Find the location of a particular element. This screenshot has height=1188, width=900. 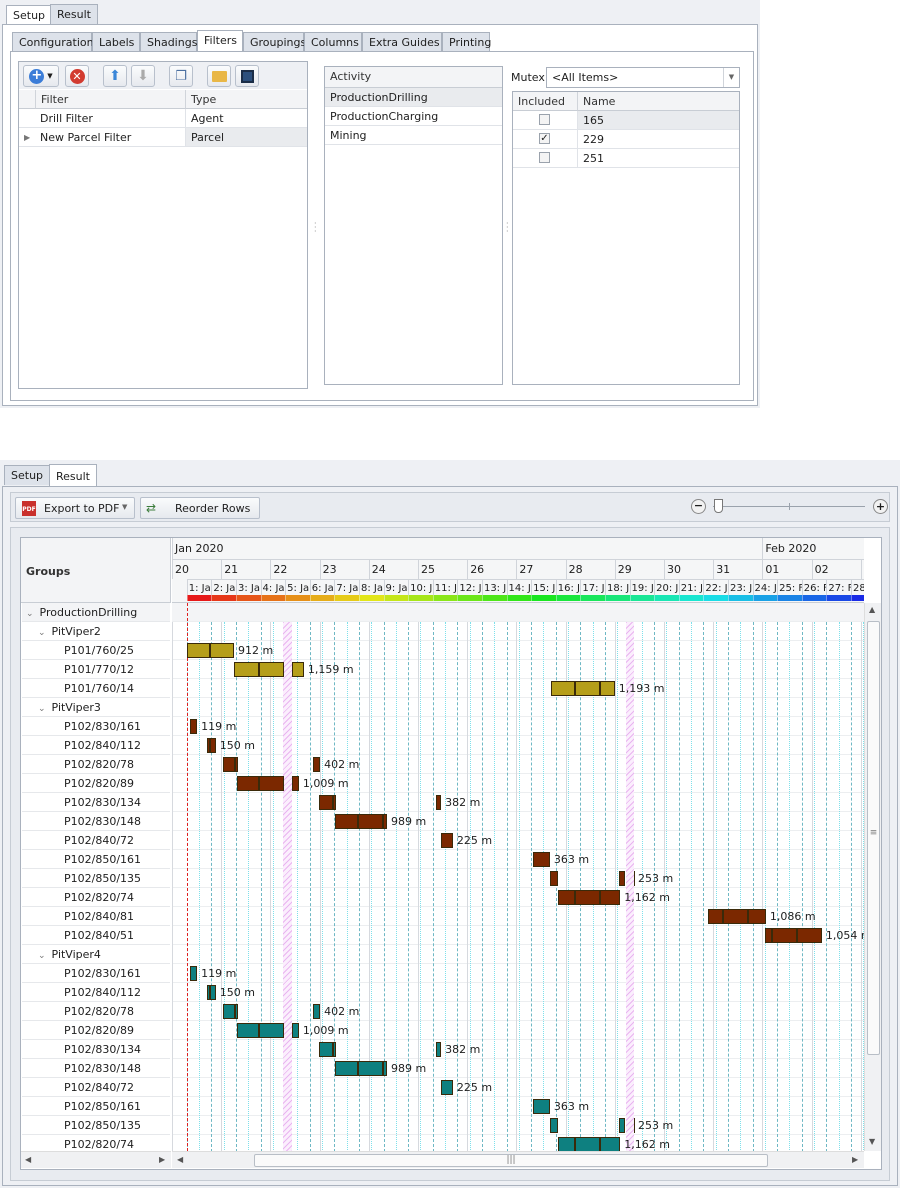

tab-configuration: Configuration is located at coordinates (53, 42).